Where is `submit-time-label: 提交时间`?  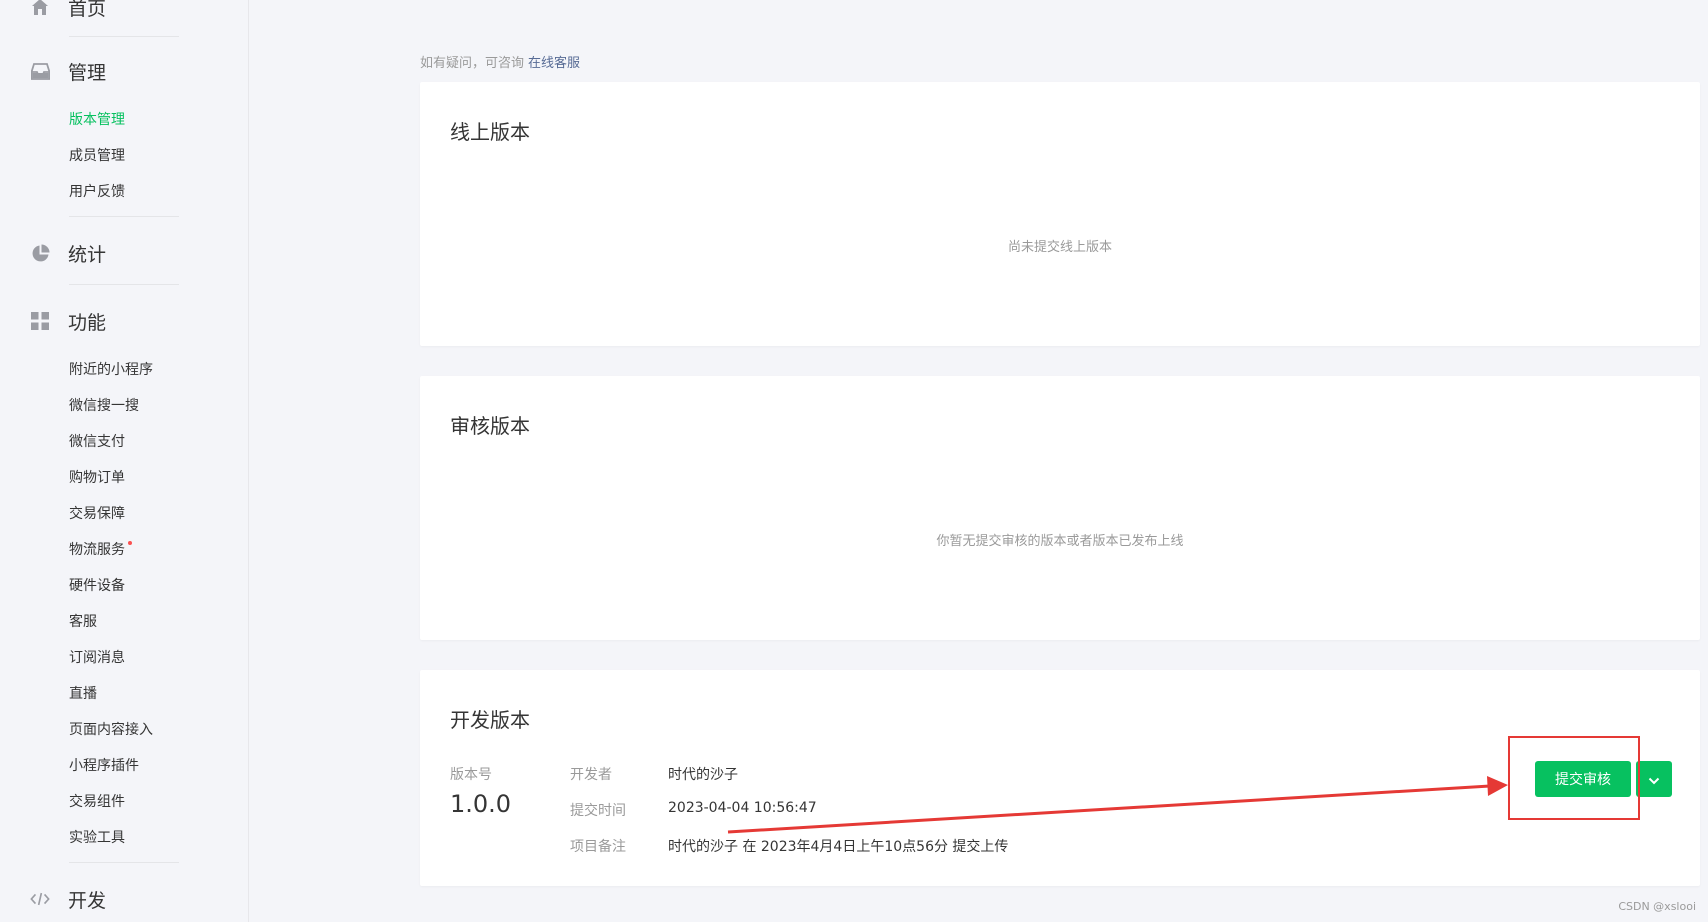
submit-time-label: 提交时间 is located at coordinates (598, 811).